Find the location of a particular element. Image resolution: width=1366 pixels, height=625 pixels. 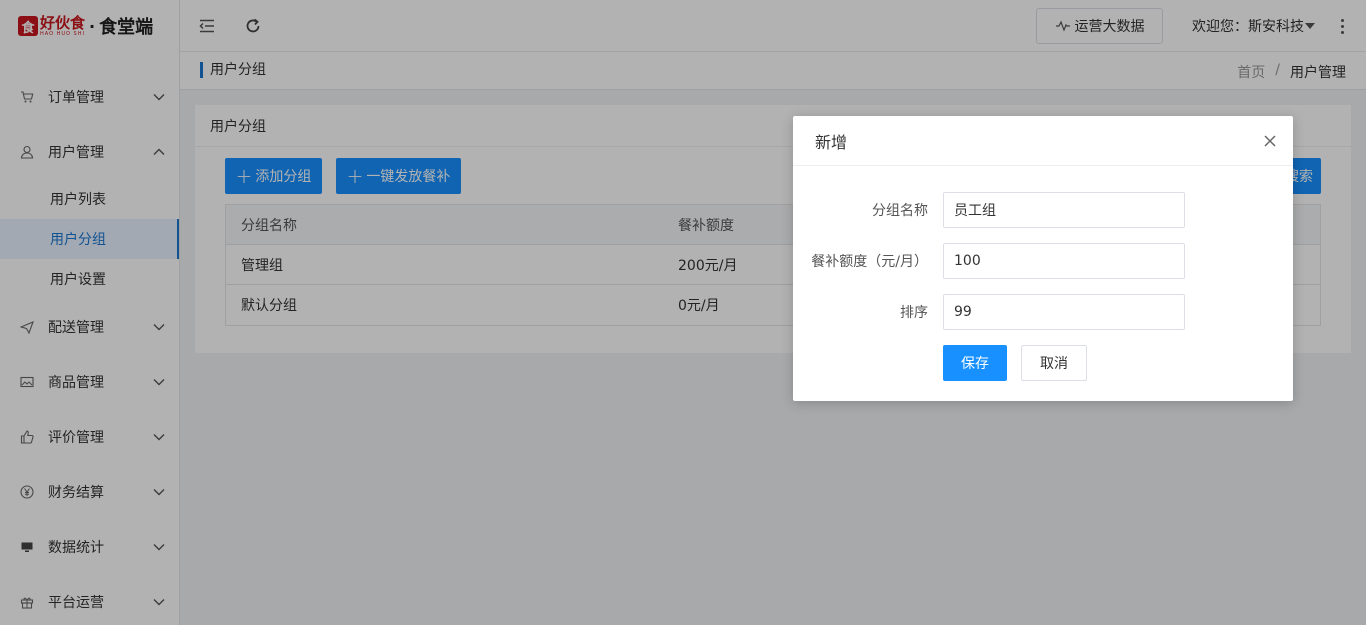

subsidy-label: 餐补额度（元/月） is located at coordinates (869, 262).